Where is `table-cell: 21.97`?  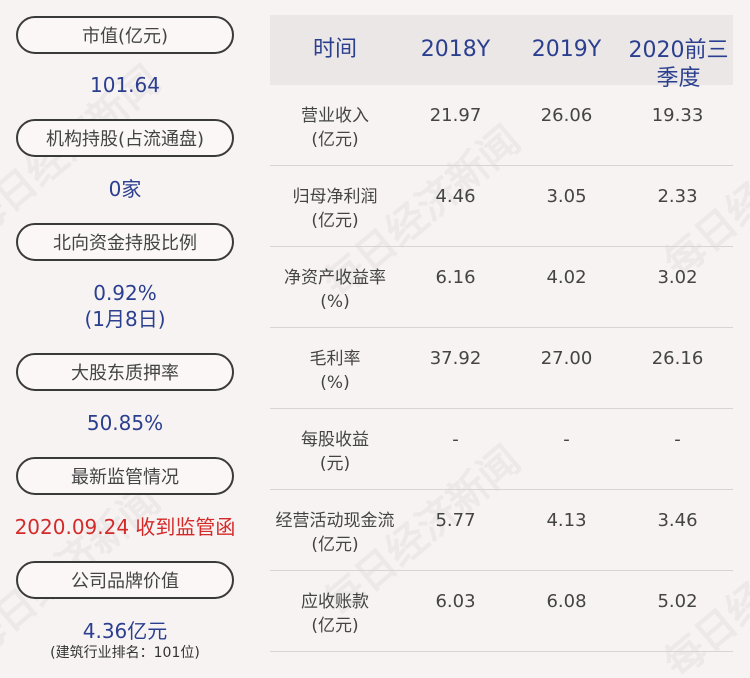 table-cell: 21.97 is located at coordinates (455, 115).